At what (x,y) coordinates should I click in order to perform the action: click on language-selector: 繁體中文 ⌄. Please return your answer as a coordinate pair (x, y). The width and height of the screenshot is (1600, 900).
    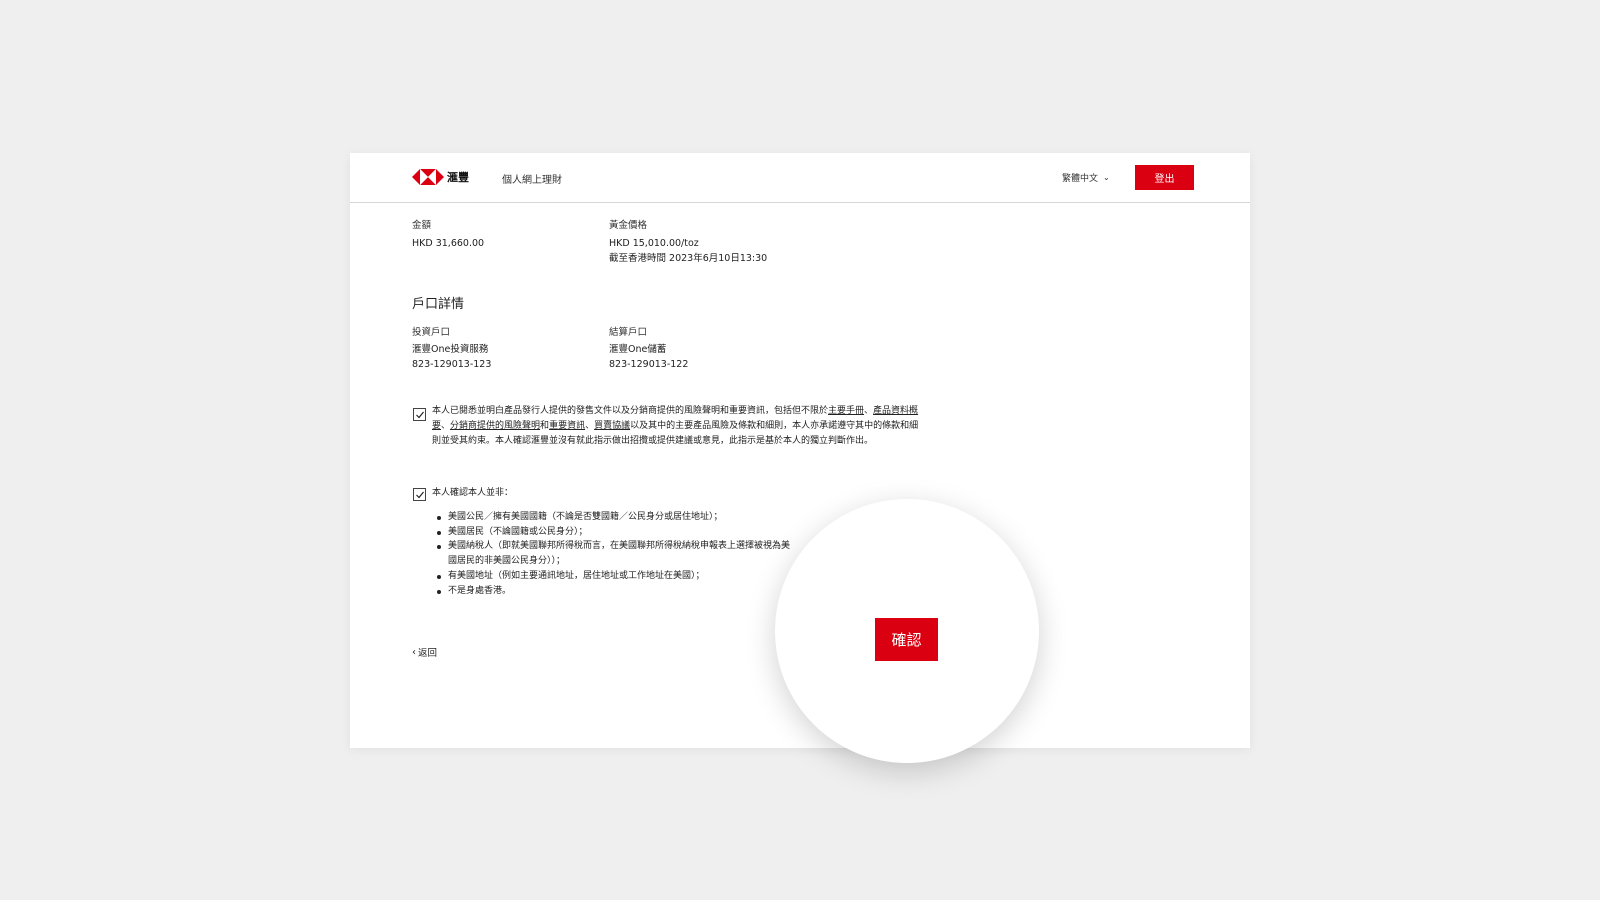
    Looking at the image, I should click on (1086, 177).